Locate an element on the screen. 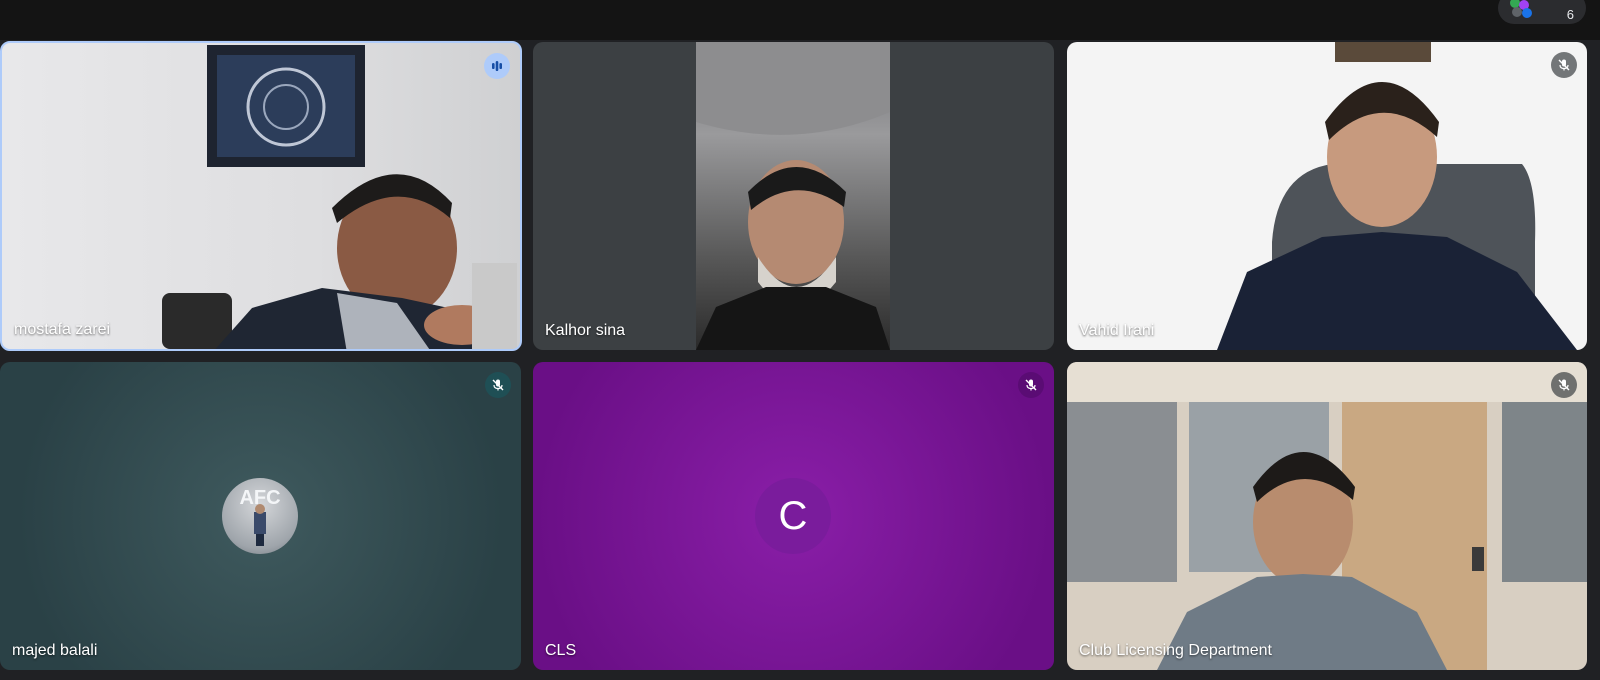  participant-tile-vahid-irani: Vahid Irani is located at coordinates (1327, 196).